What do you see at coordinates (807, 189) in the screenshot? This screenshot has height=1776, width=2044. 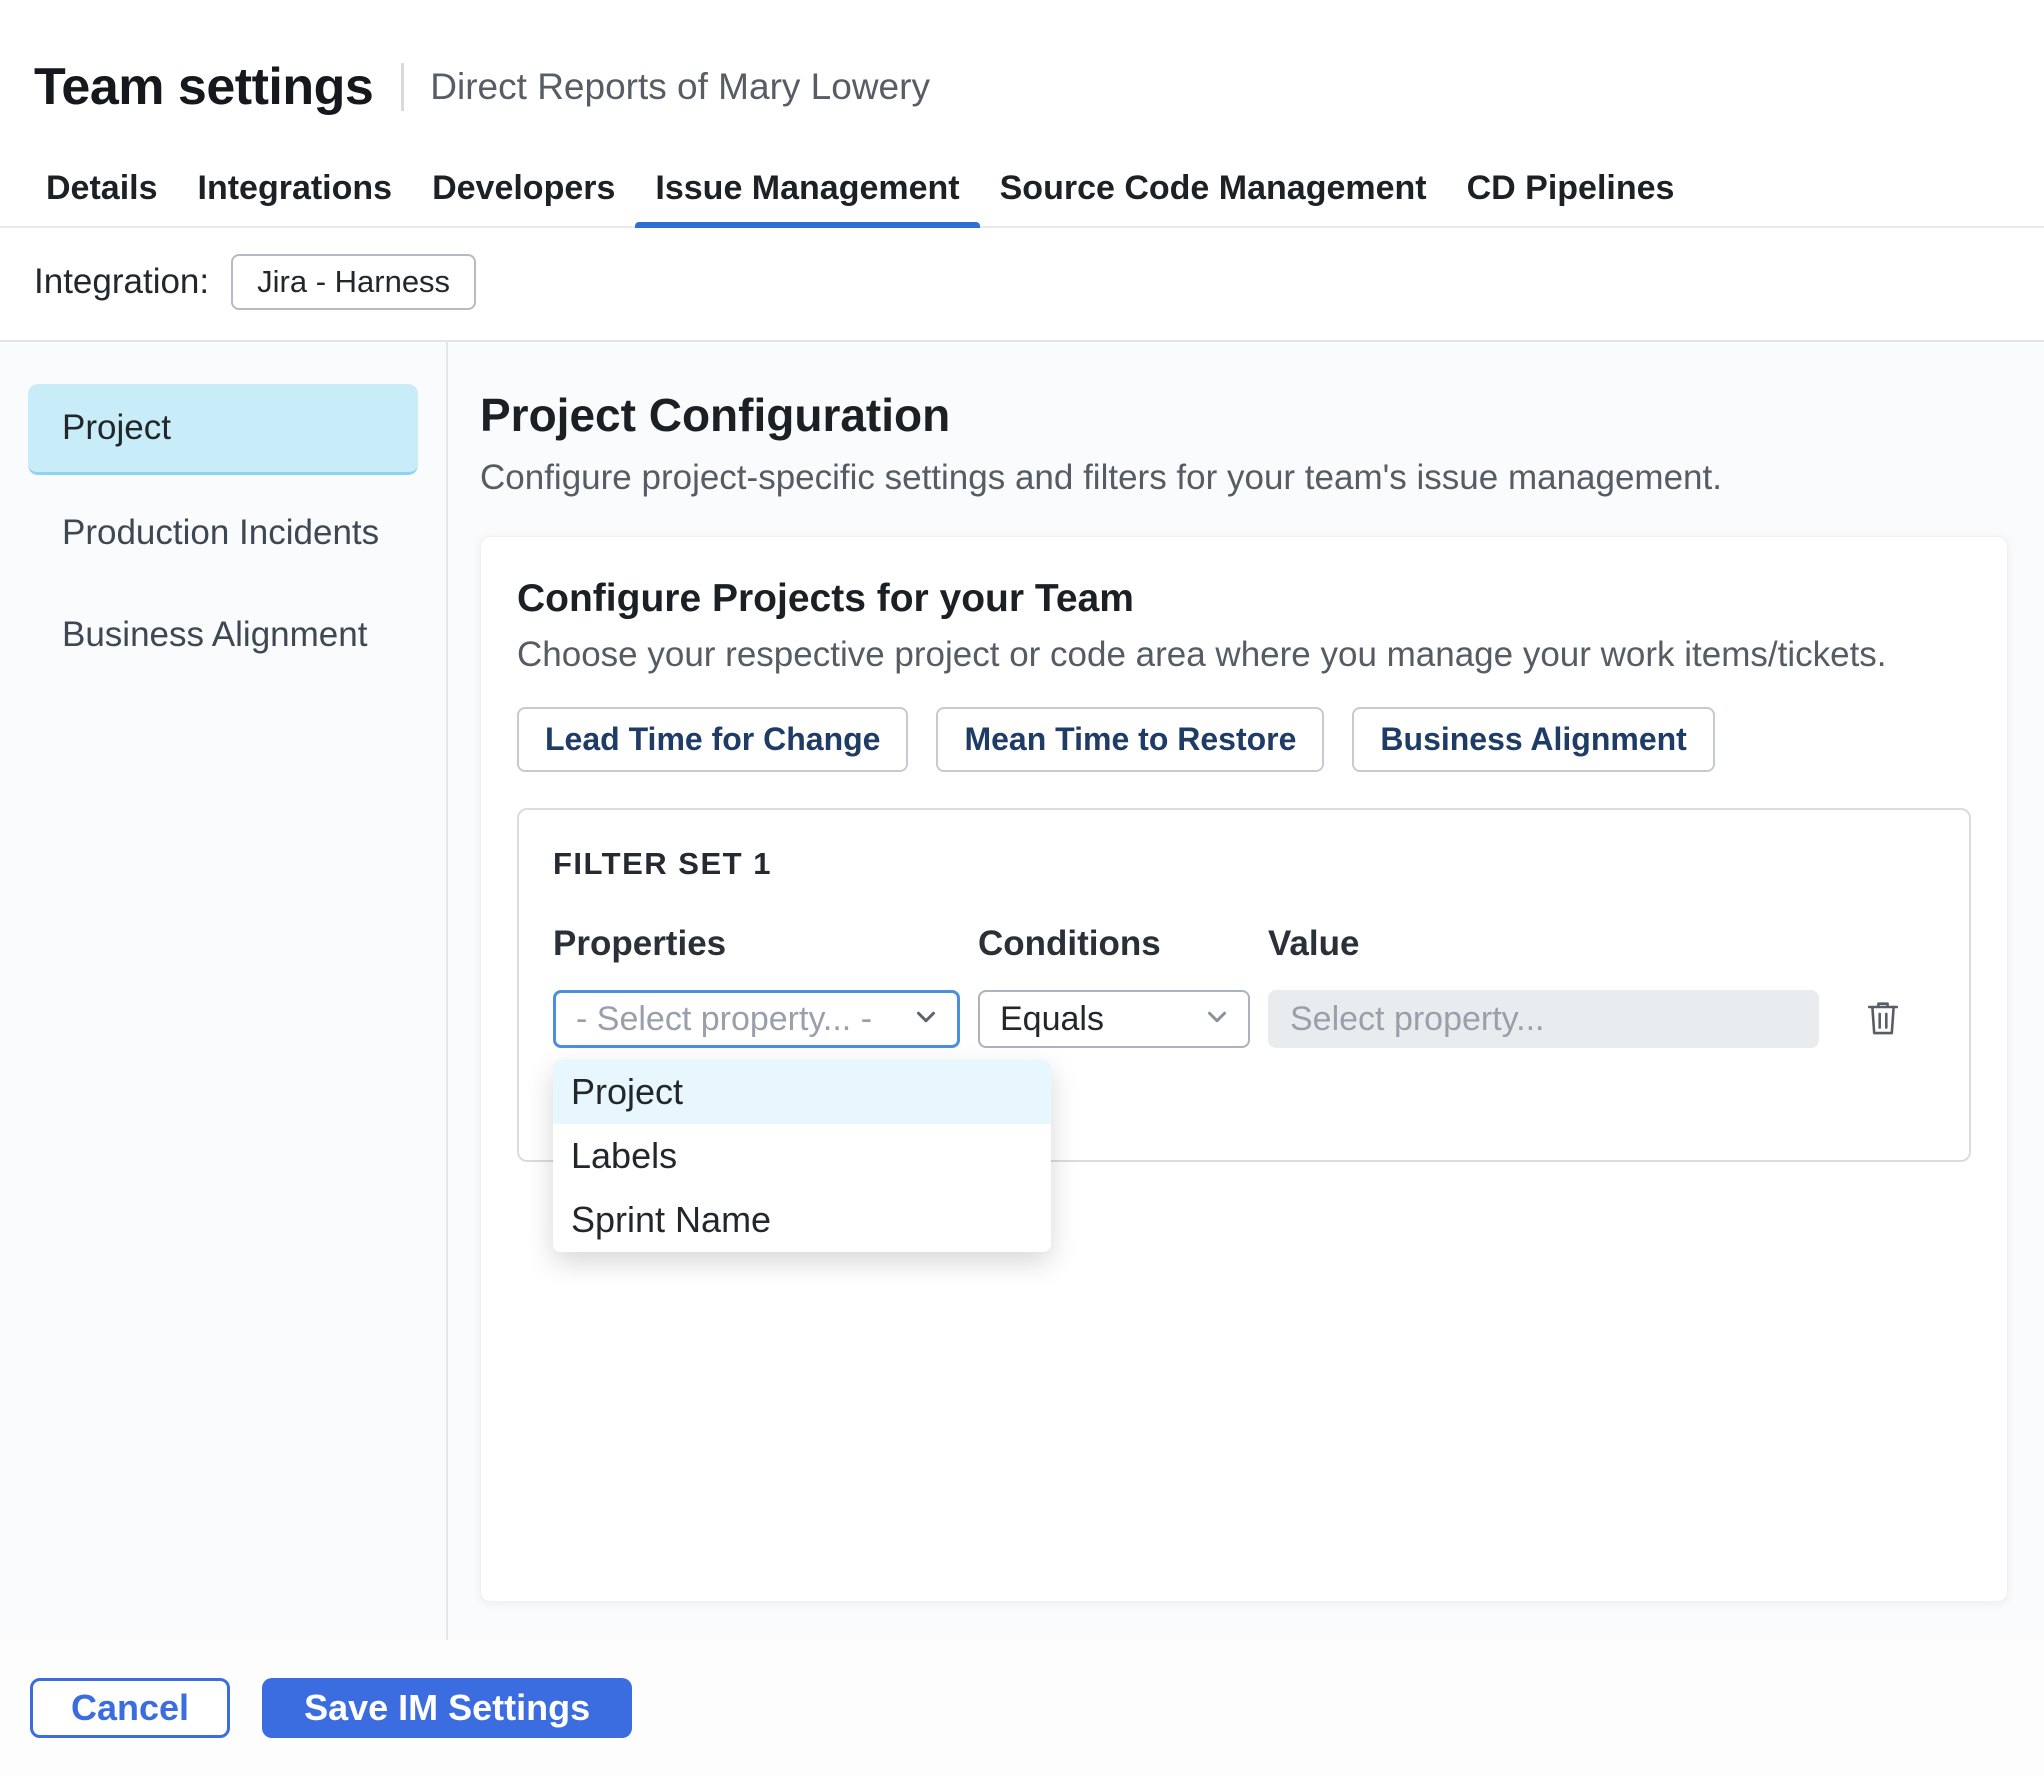 I see `tab-issue-management: Issue Management` at bounding box center [807, 189].